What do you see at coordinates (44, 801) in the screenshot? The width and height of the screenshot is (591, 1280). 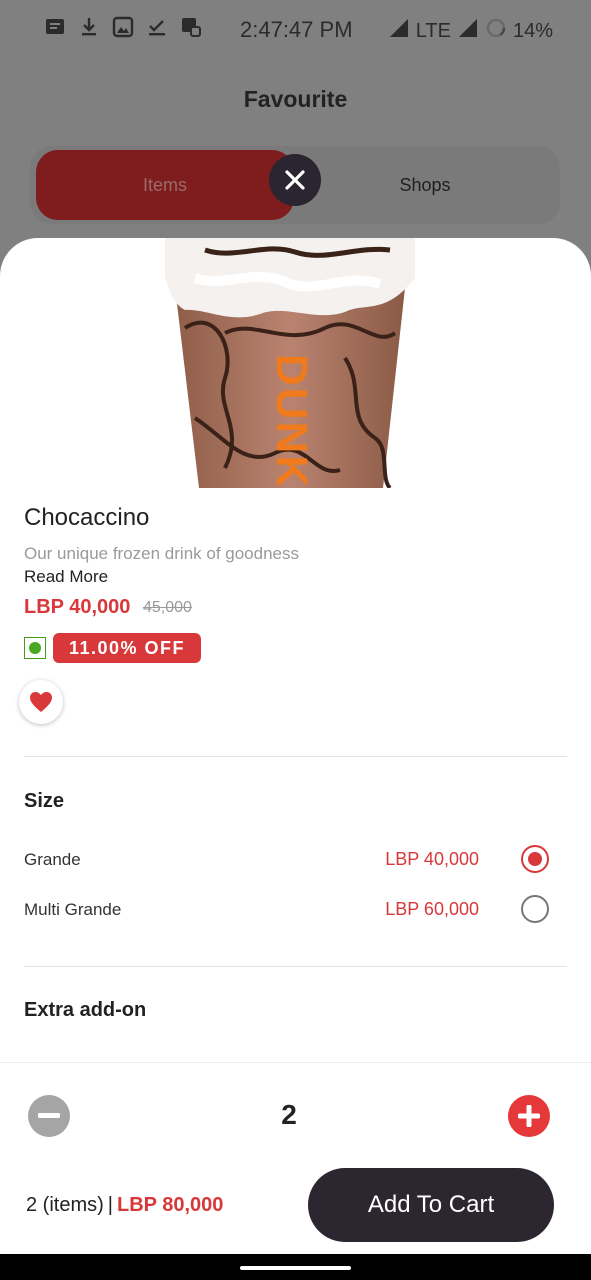 I see `size-title: Size` at bounding box center [44, 801].